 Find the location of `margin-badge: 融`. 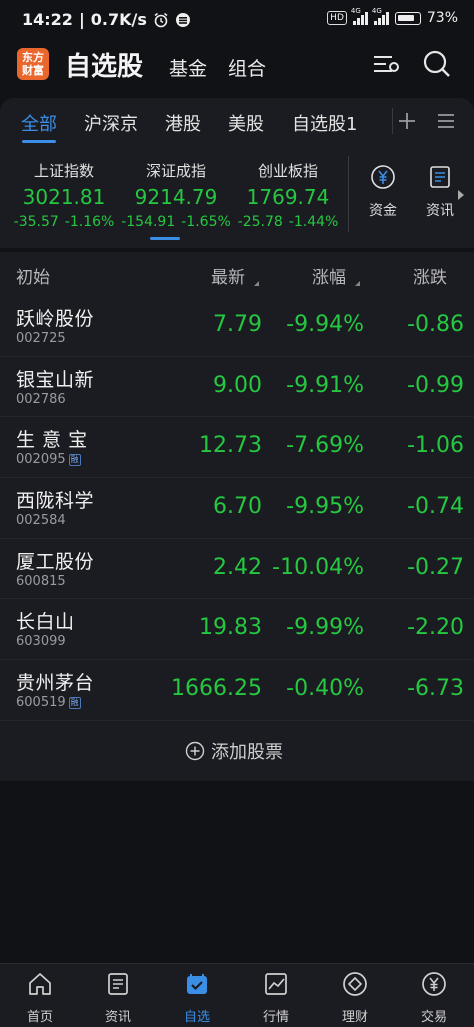

margin-badge: 融 is located at coordinates (74, 459).